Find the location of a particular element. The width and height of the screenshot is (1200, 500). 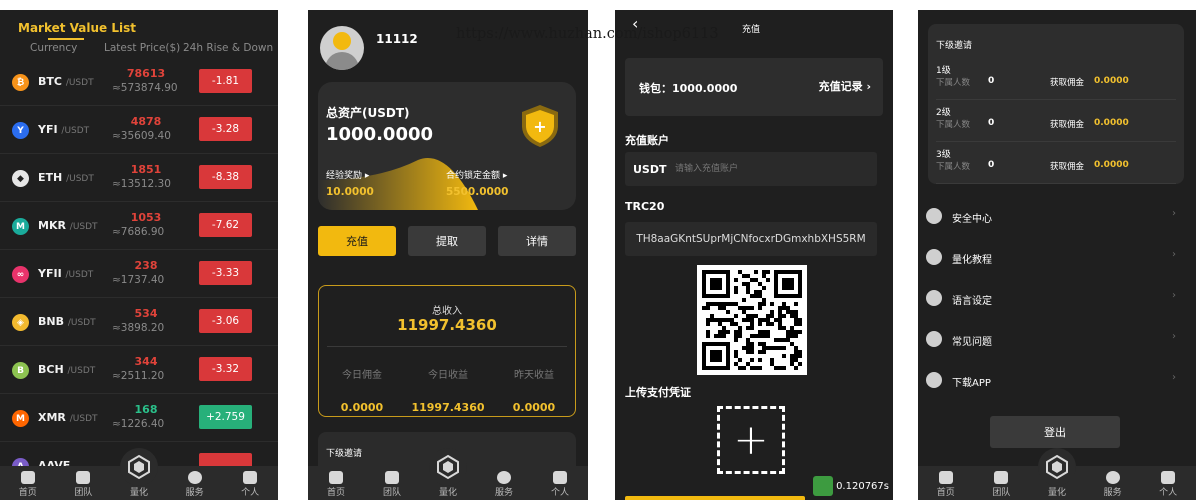

bottom-nav: 首页 团队 量化 服务 个人 is located at coordinates (139, 474).